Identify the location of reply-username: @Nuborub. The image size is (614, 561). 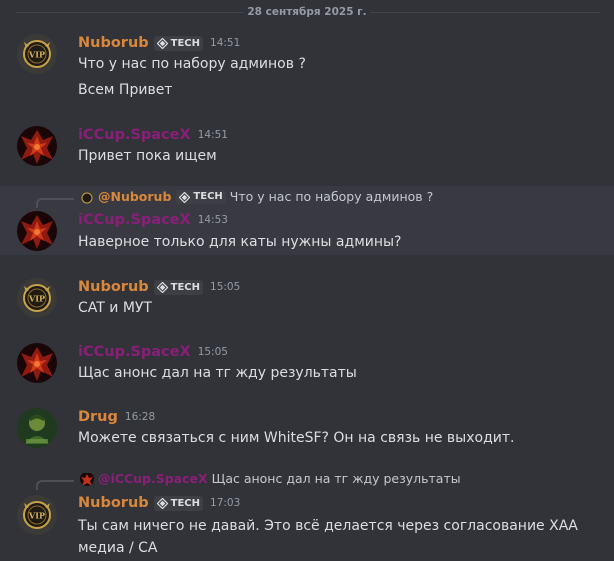
(134, 197).